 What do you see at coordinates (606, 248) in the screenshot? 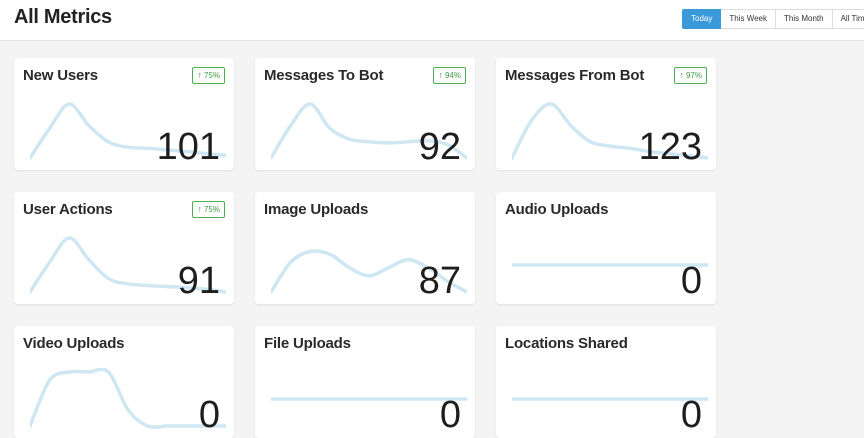
I see `metric-card-audio-uploads: Audio Uploads 0` at bounding box center [606, 248].